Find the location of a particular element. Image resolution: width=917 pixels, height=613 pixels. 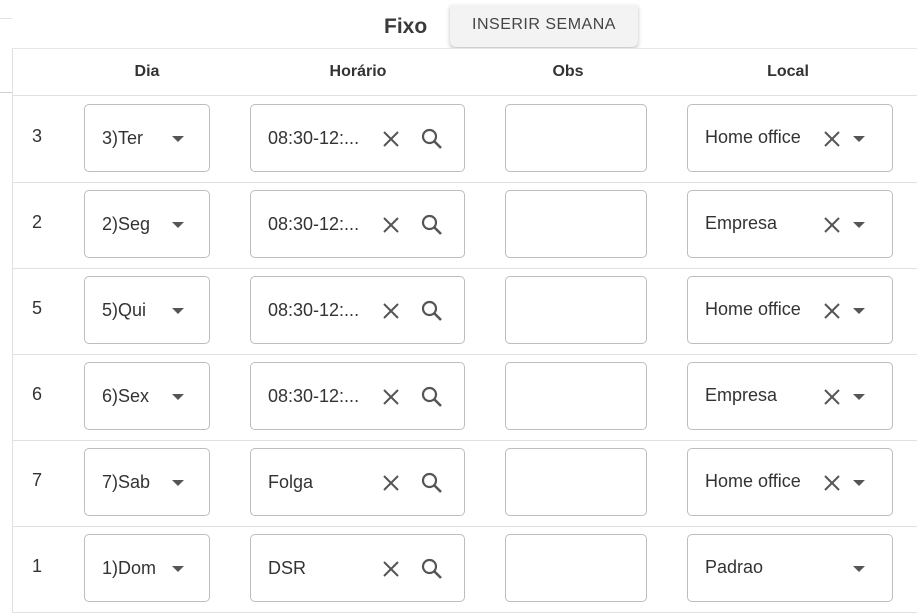

horario-value: DSR is located at coordinates (287, 568).